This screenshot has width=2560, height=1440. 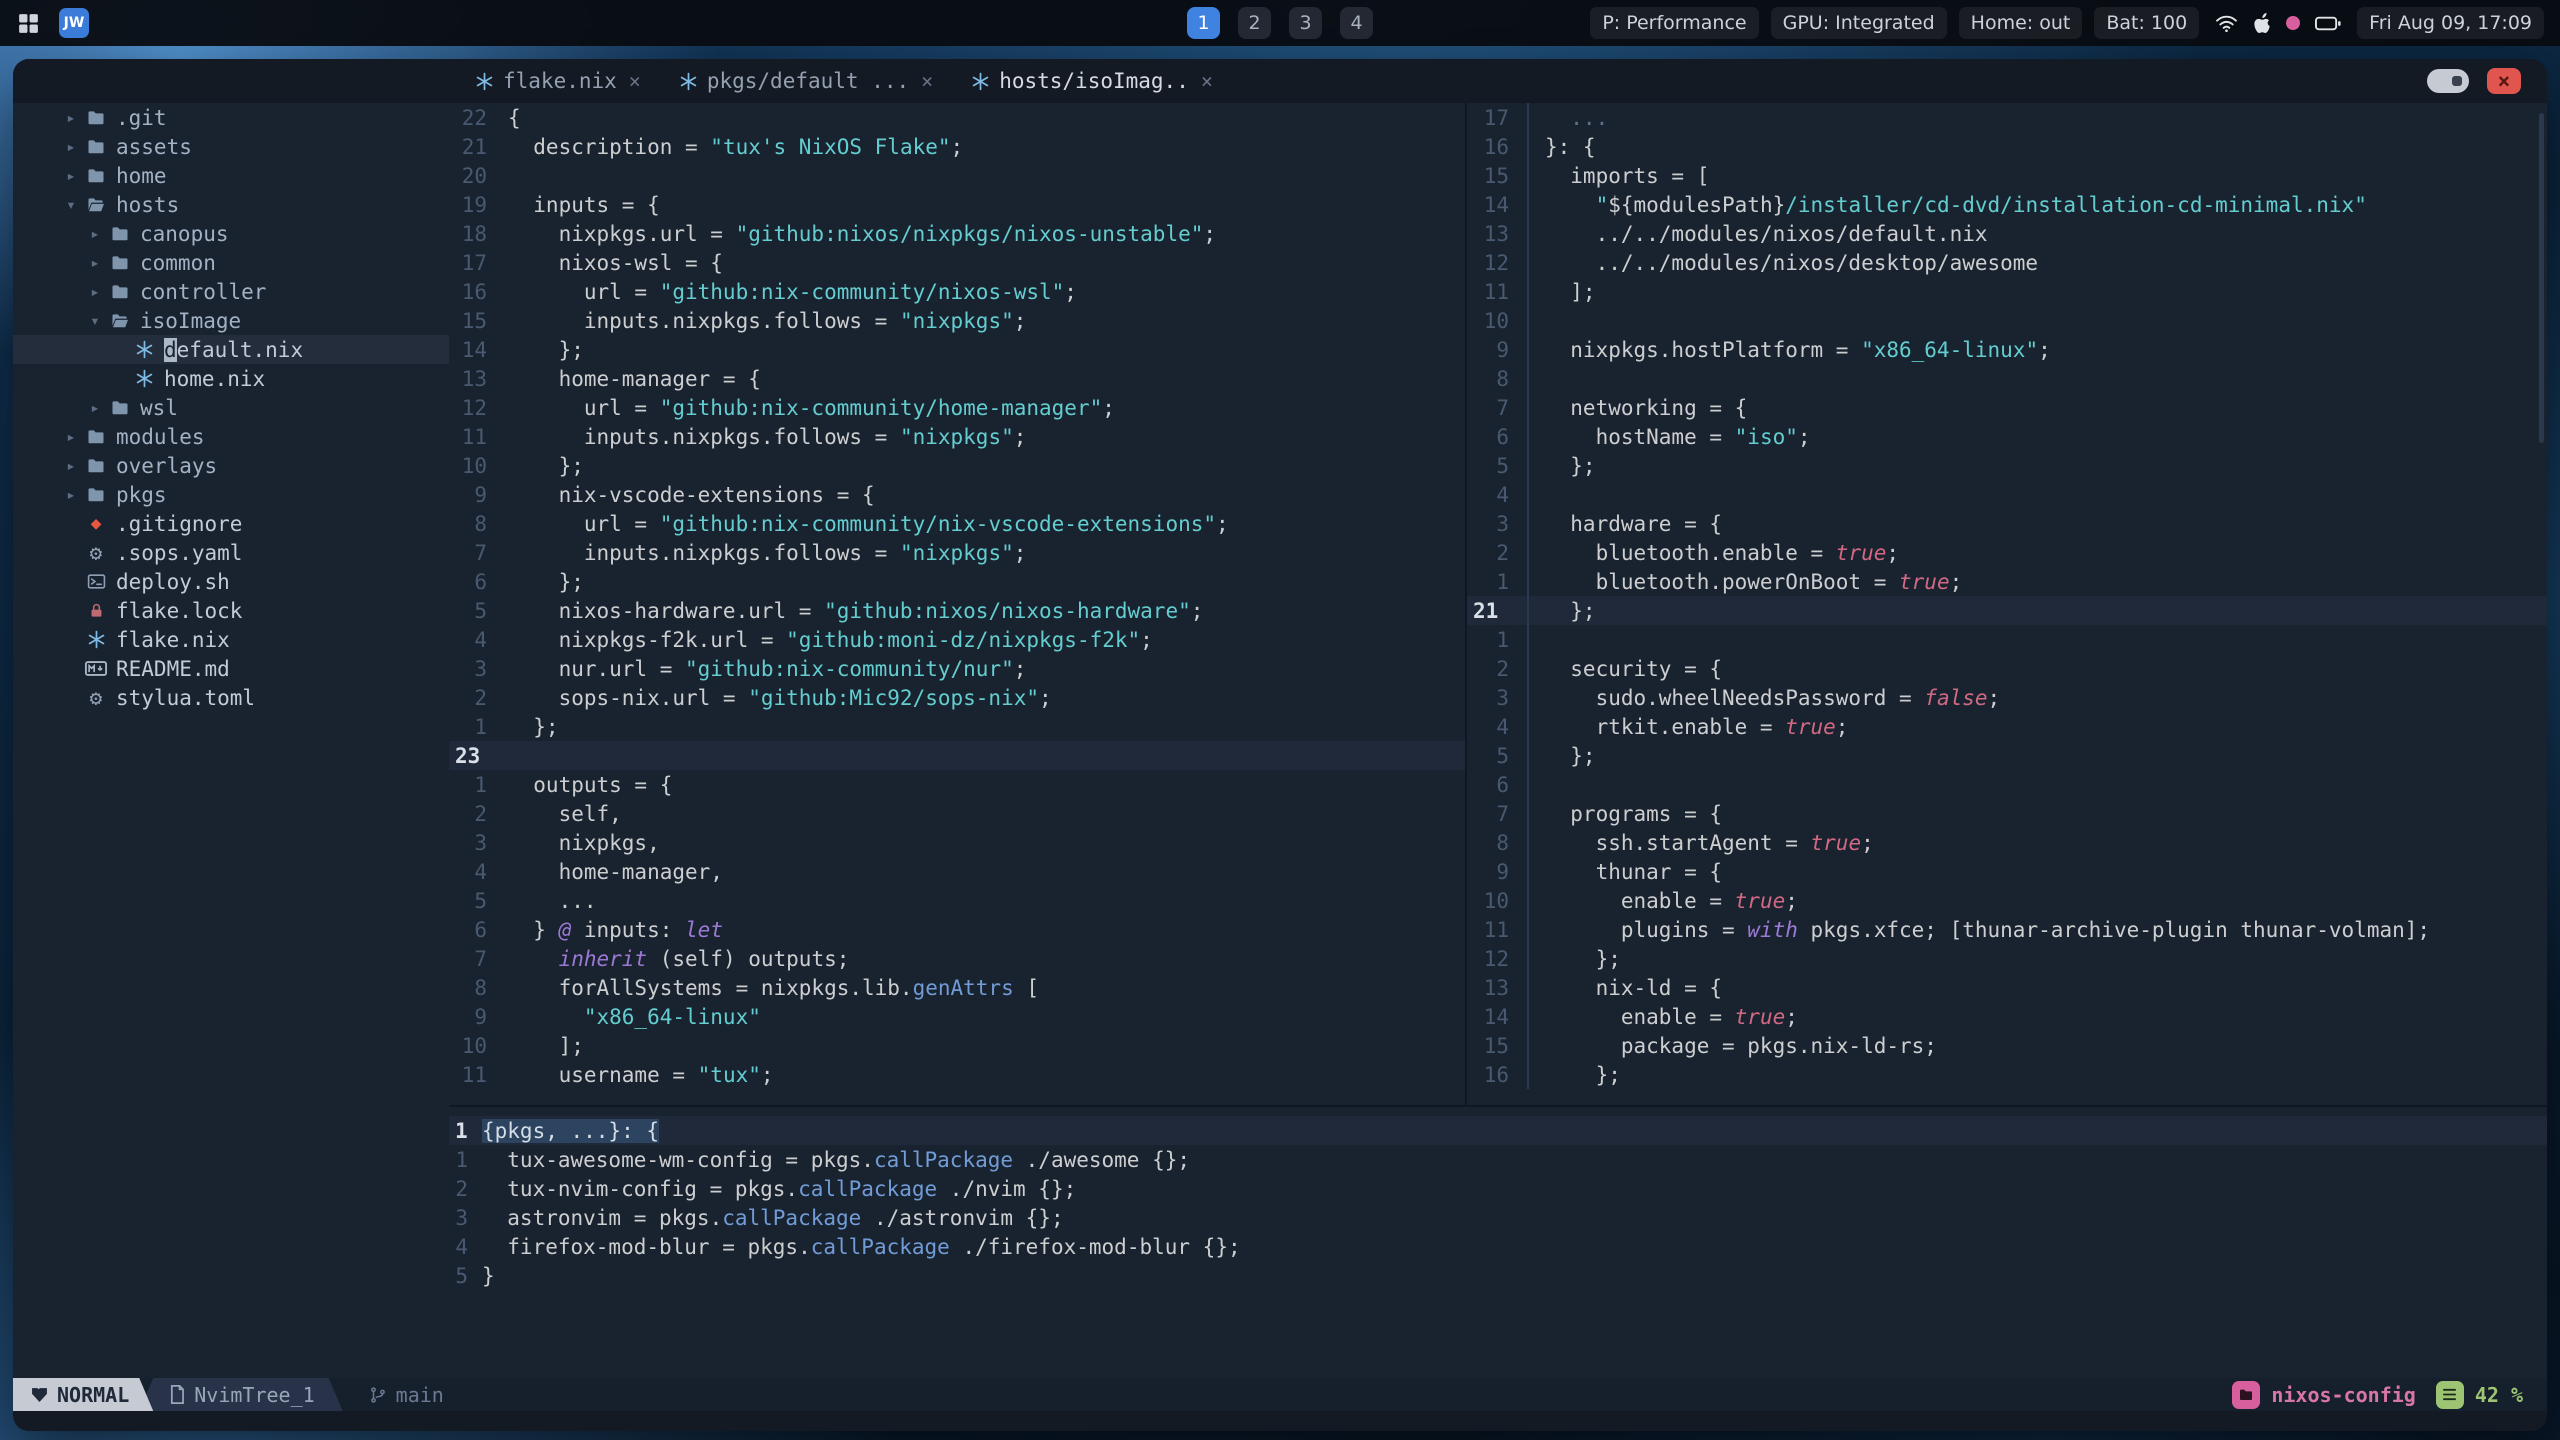 What do you see at coordinates (2007, 233) in the screenshot?
I see `code-line: 13 ../../modules/nixos/default.nix` at bounding box center [2007, 233].